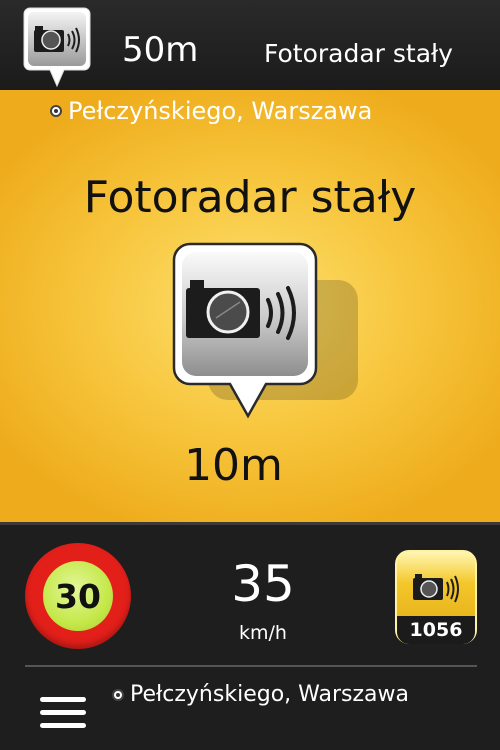 The image size is (500, 750). Describe the element at coordinates (63, 715) in the screenshot. I see `hamburger-menu-icon` at that location.